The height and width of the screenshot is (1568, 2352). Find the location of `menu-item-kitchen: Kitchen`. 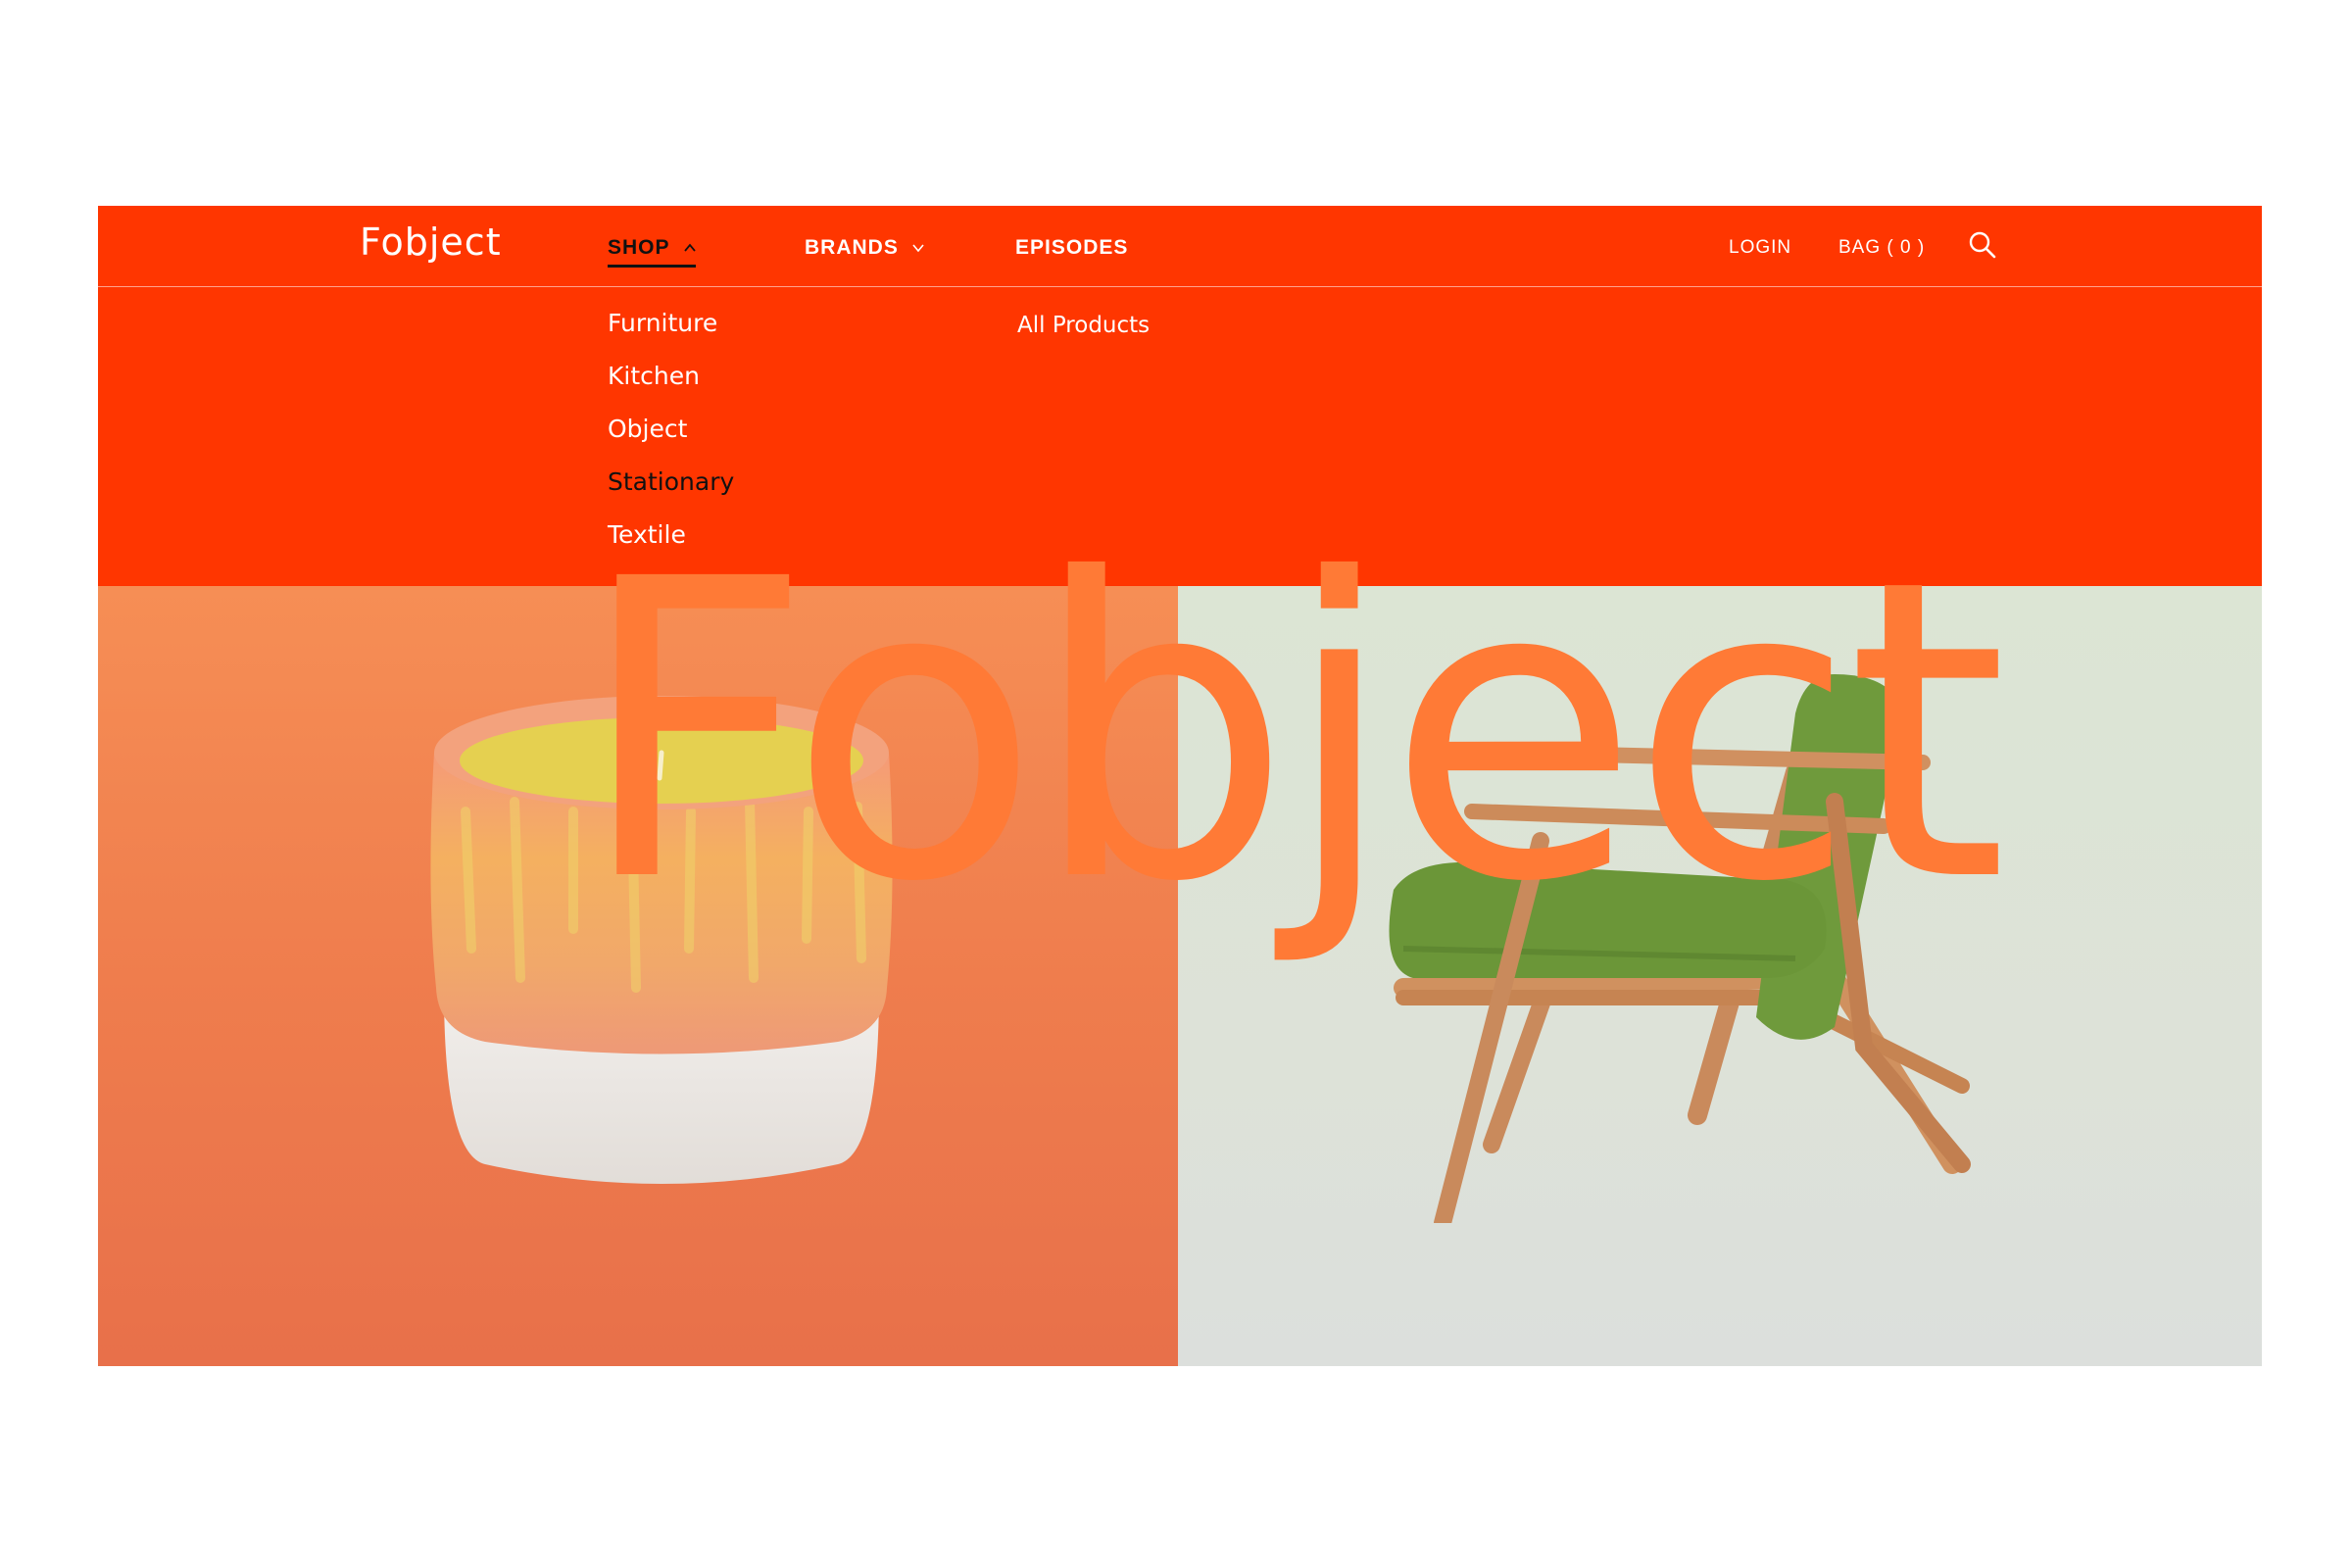

menu-item-kitchen: Kitchen is located at coordinates (671, 376).